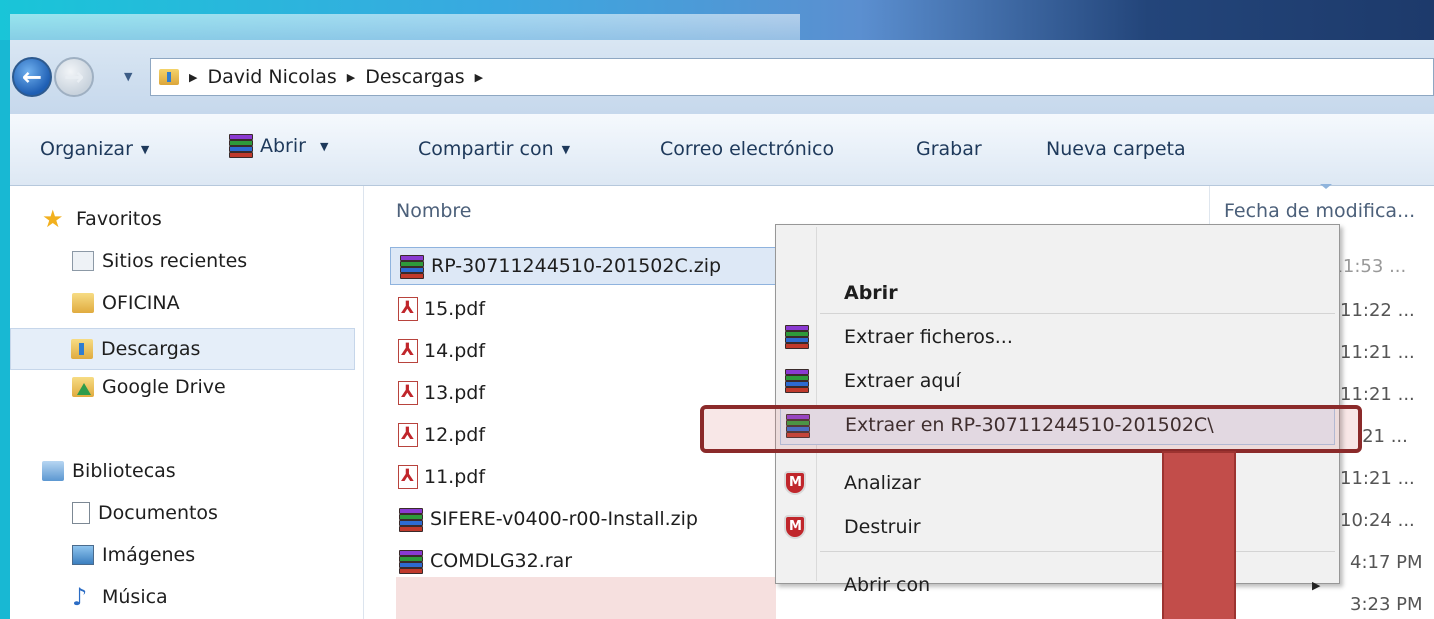 The width and height of the screenshot is (1434, 619). What do you see at coordinates (5, 329) in the screenshot?
I see `desktop-left-edge` at bounding box center [5, 329].